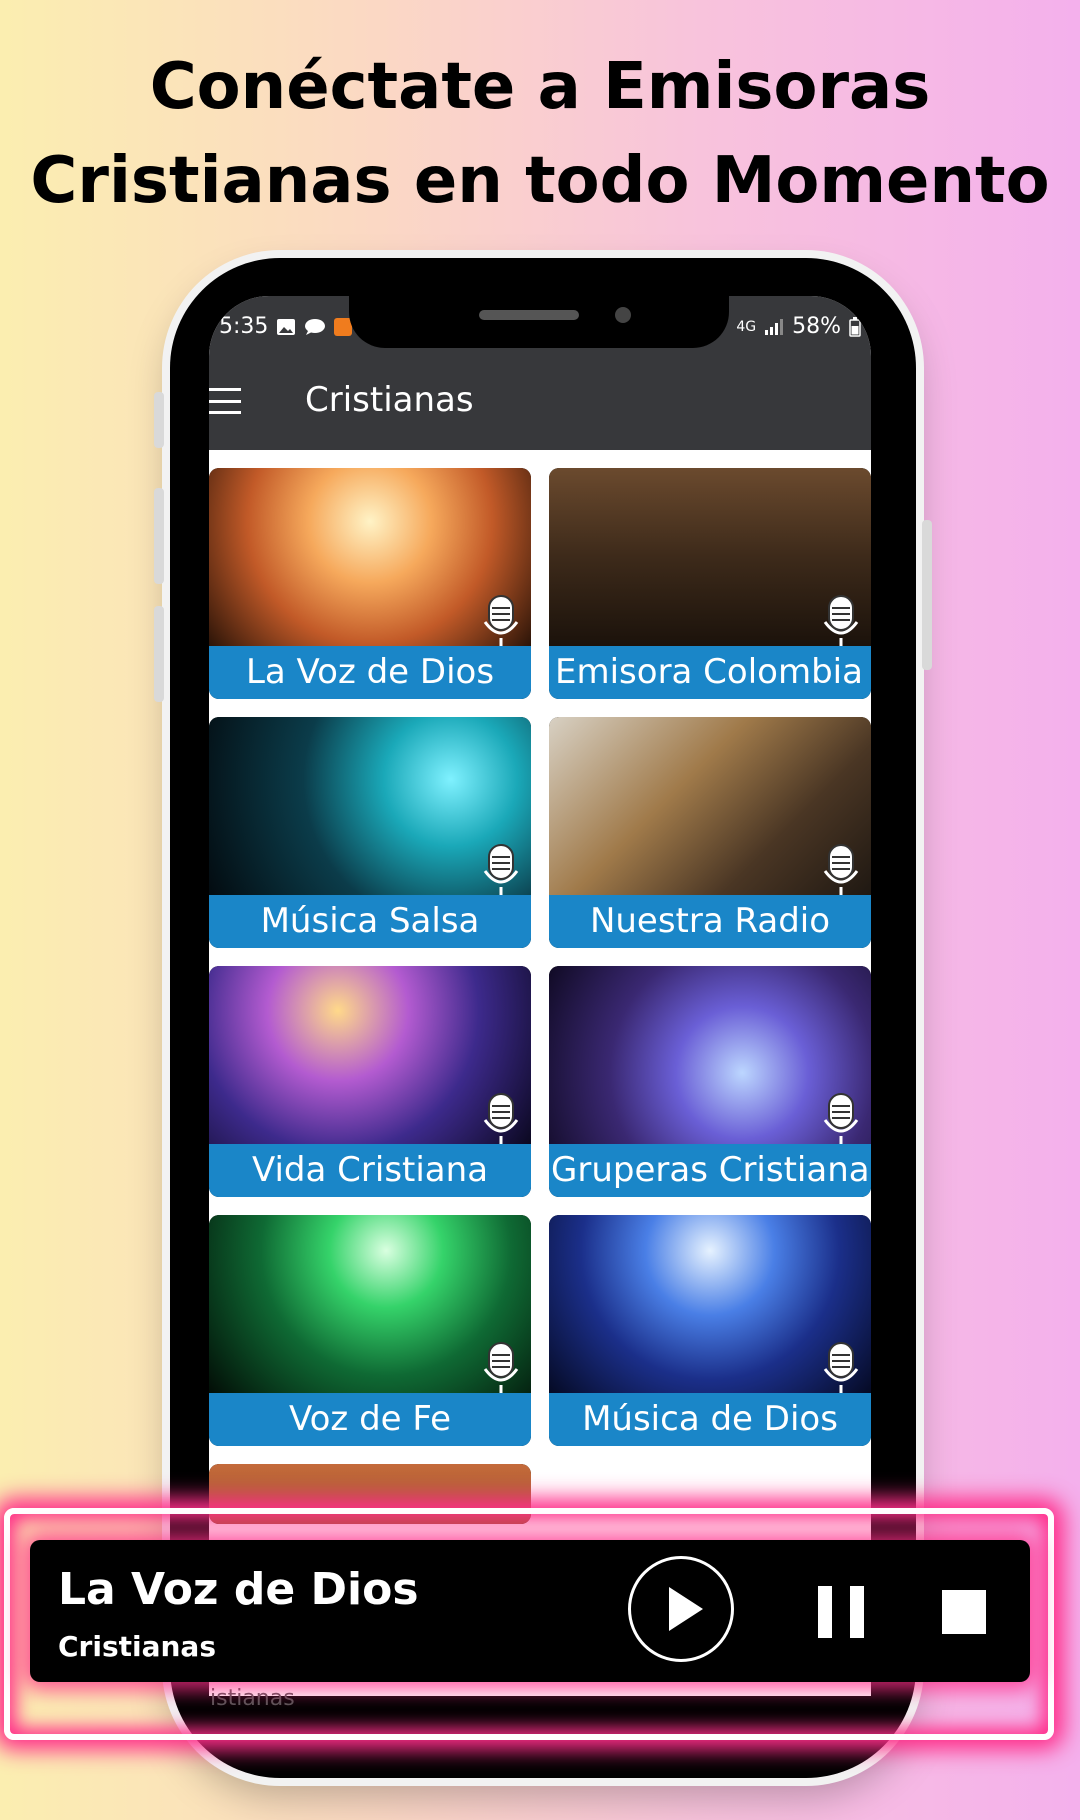 Image resolution: width=1080 pixels, height=1820 pixels. What do you see at coordinates (286, 326) in the screenshot?
I see `image-notification-icon` at bounding box center [286, 326].